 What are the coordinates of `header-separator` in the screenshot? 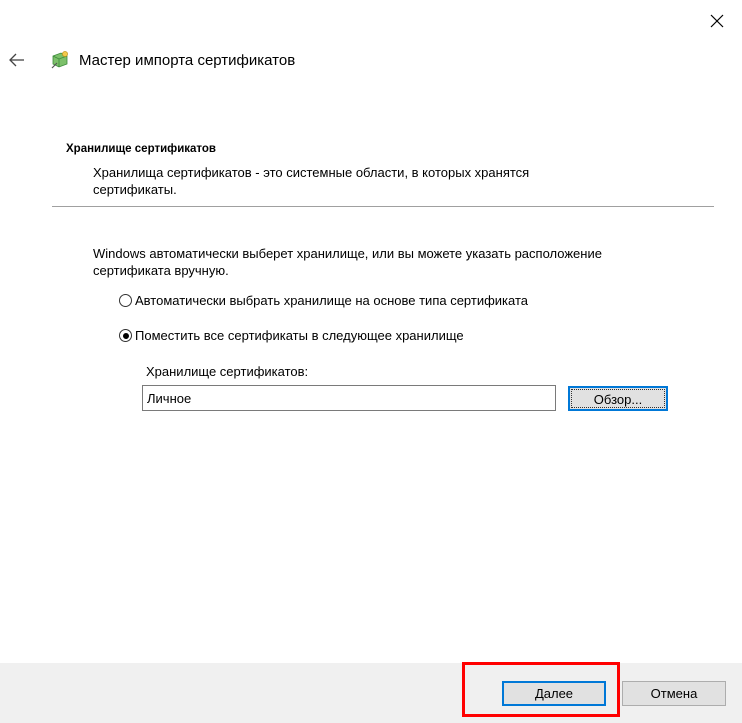 It's located at (383, 206).